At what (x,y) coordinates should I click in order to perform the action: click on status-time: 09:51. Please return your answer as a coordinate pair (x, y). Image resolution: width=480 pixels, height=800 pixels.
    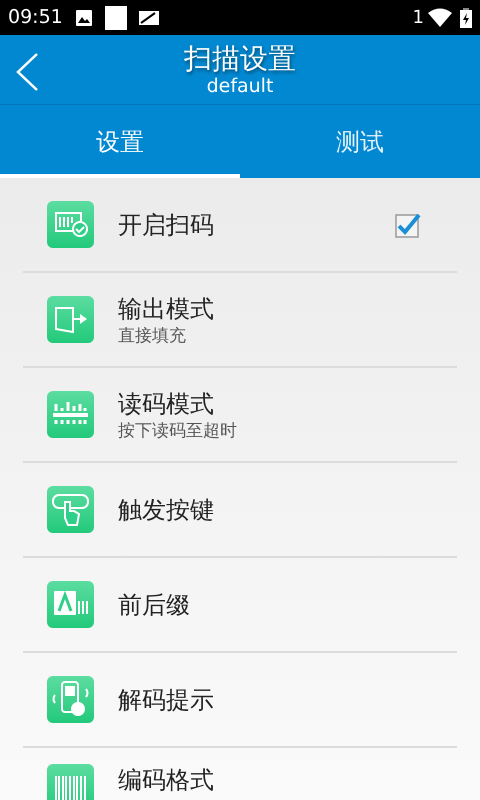
    Looking at the image, I should click on (35, 17).